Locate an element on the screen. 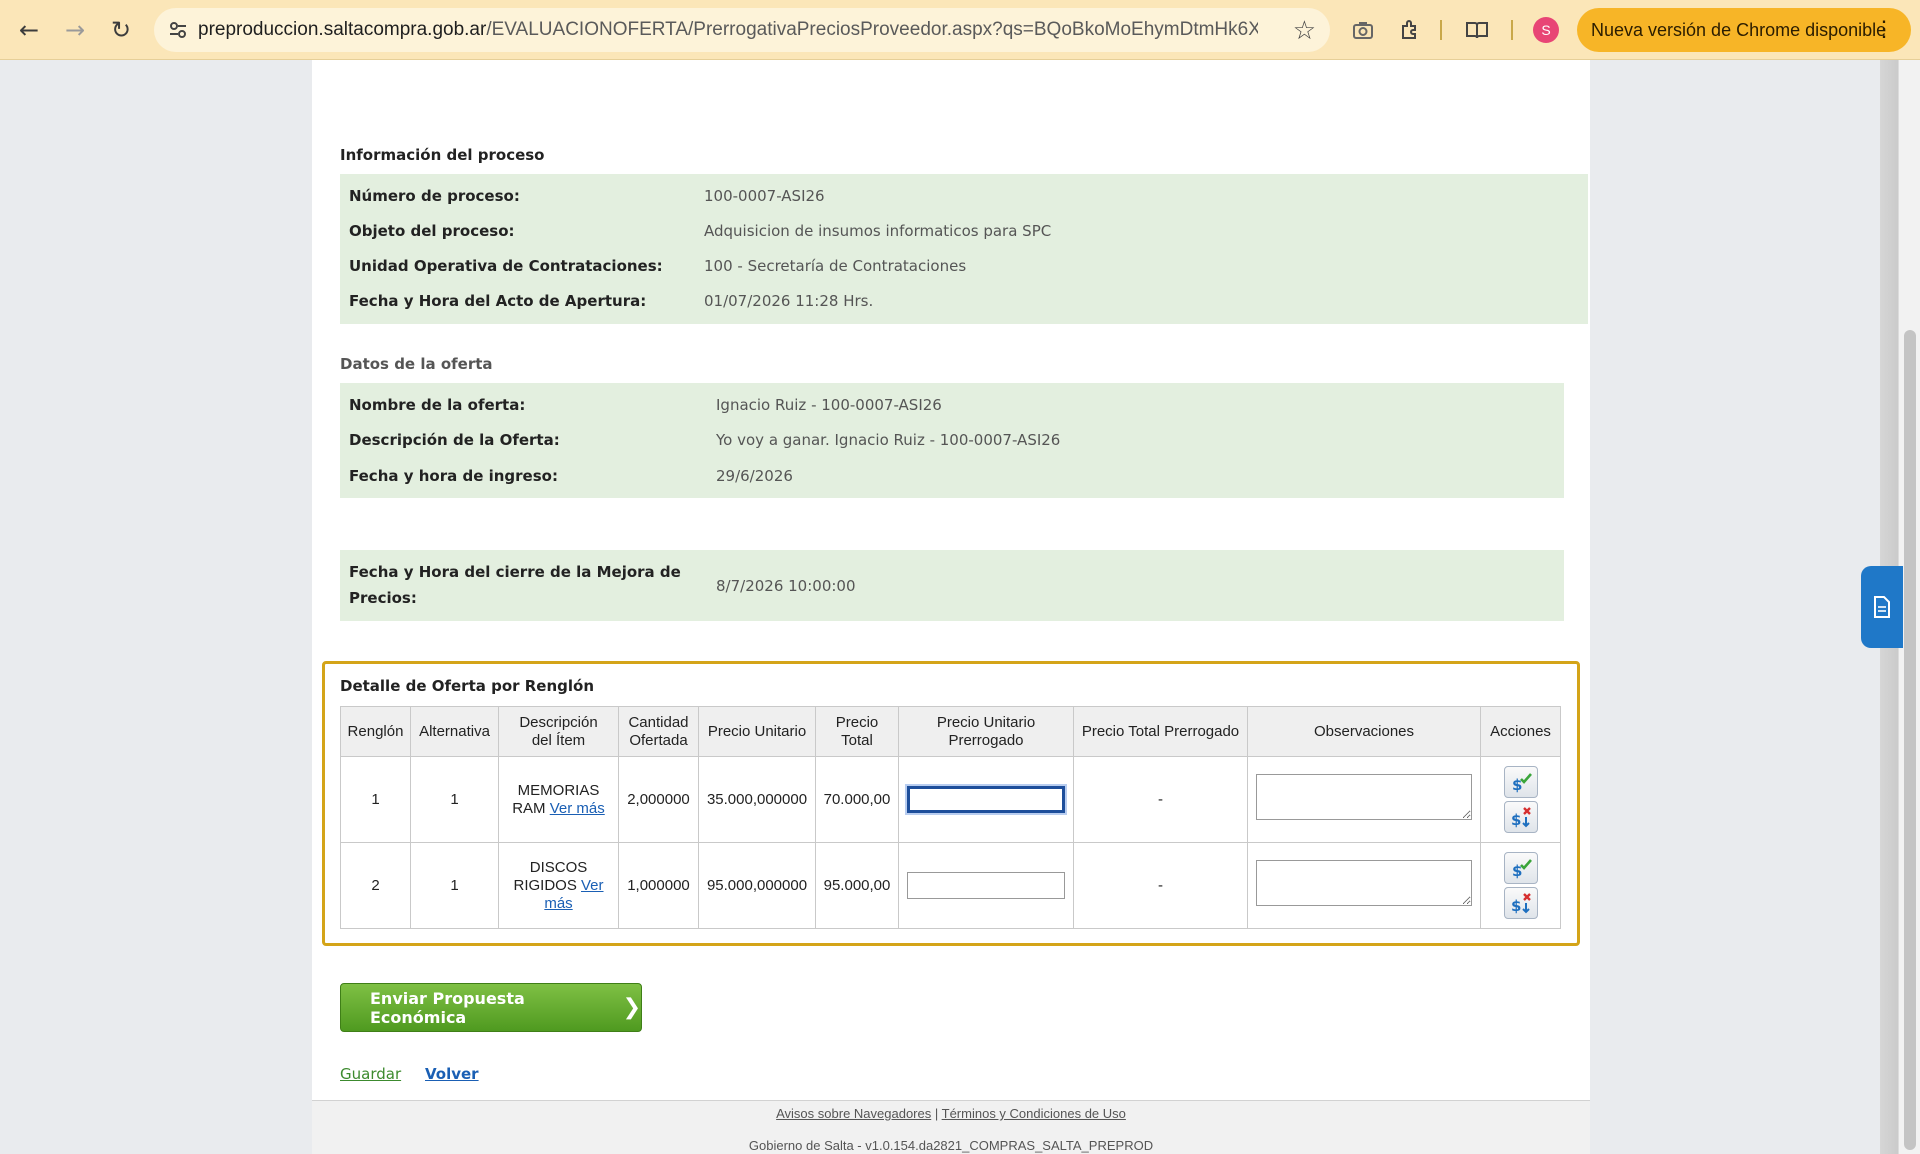 This screenshot has height=1154, width=1920. col-acciones: Acciones is located at coordinates (1520, 731).